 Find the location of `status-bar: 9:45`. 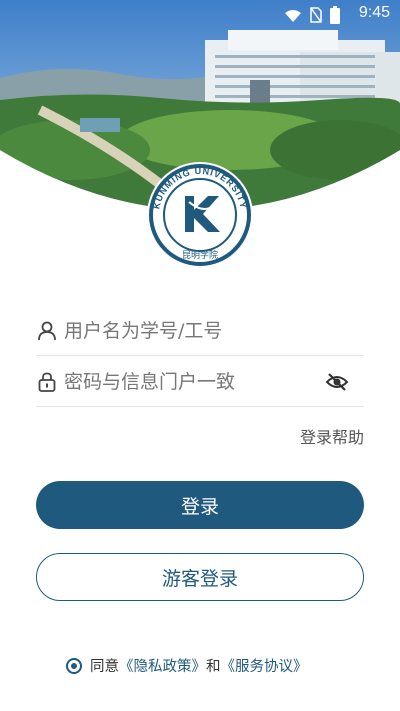

status-bar: 9:45 is located at coordinates (200, 14).